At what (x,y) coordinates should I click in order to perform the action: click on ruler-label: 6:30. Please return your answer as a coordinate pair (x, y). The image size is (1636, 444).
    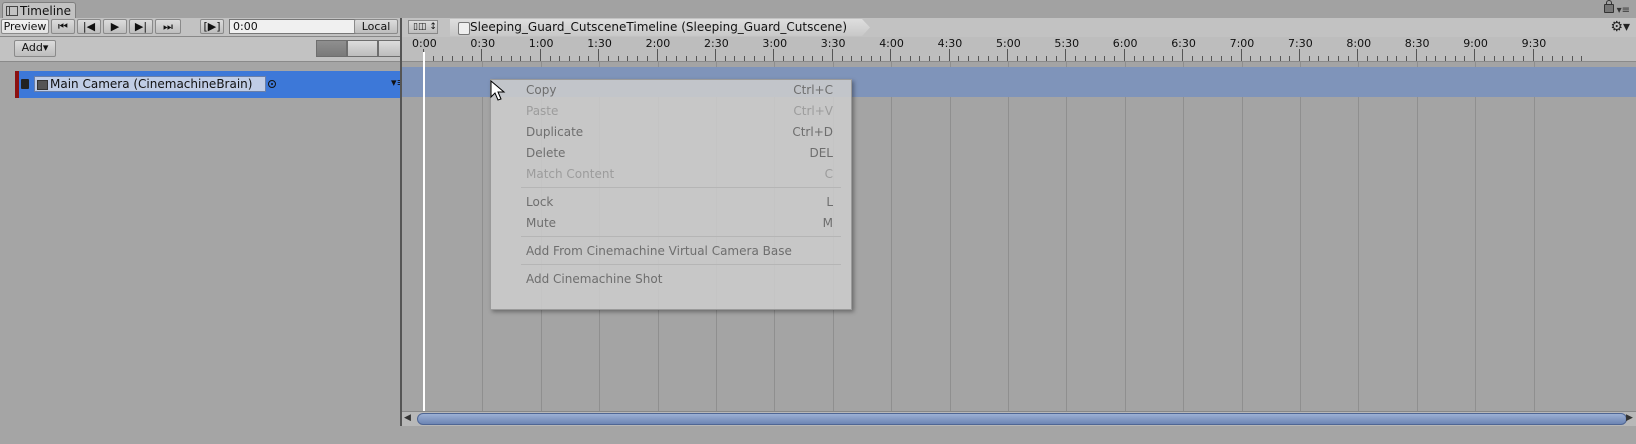
    Looking at the image, I should click on (1183, 43).